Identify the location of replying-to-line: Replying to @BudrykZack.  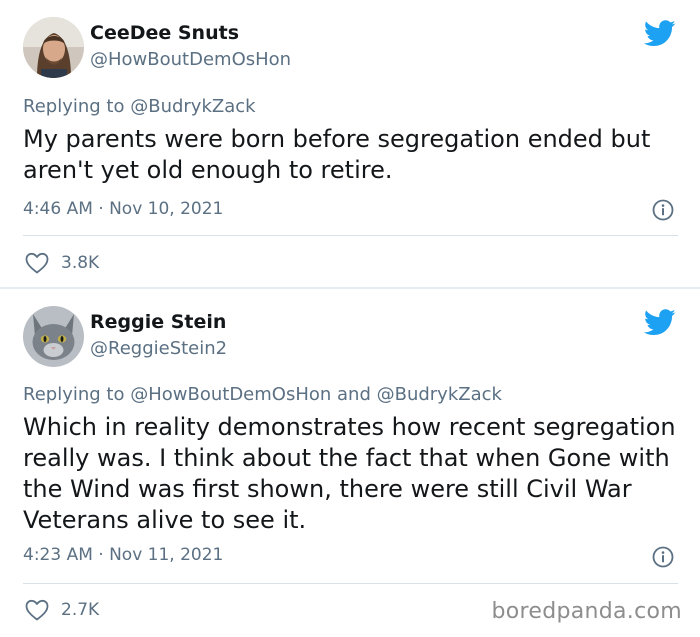
(139, 106).